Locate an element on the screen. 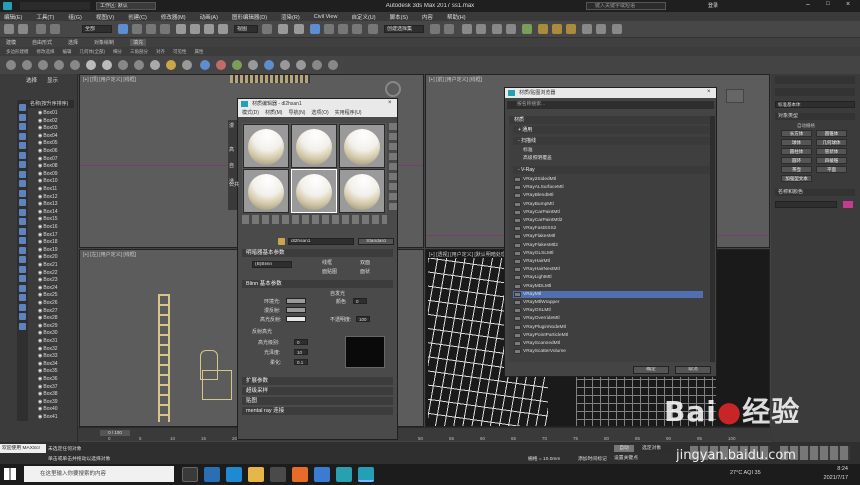 This screenshot has height=485, width=860. scene-object-row: ◉Box05 is located at coordinates (57, 143).